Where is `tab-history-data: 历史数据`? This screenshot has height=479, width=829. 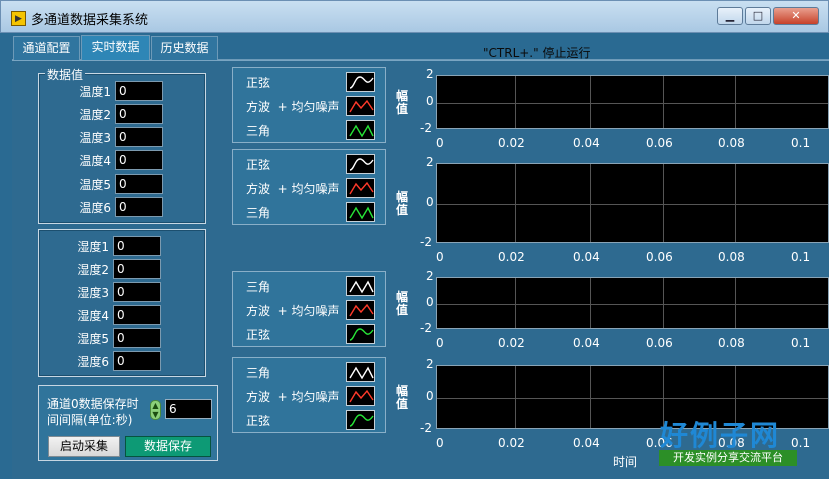
tab-history-data: 历史数据 is located at coordinates (184, 48).